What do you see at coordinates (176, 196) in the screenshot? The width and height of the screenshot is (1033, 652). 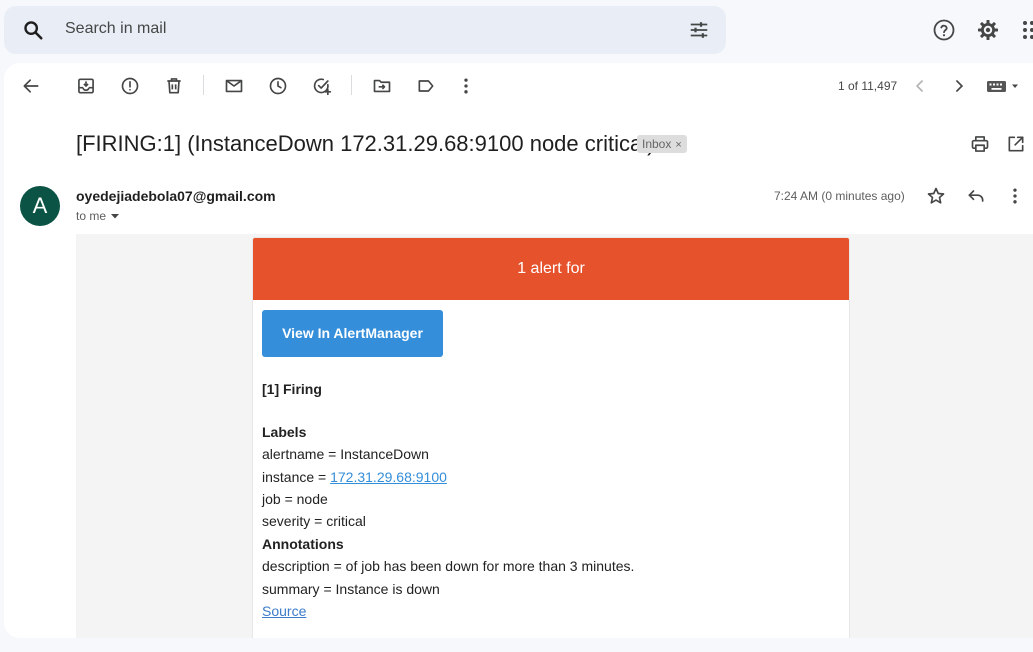 I see `sender-email: oyedejiadebola07@gmail.com` at bounding box center [176, 196].